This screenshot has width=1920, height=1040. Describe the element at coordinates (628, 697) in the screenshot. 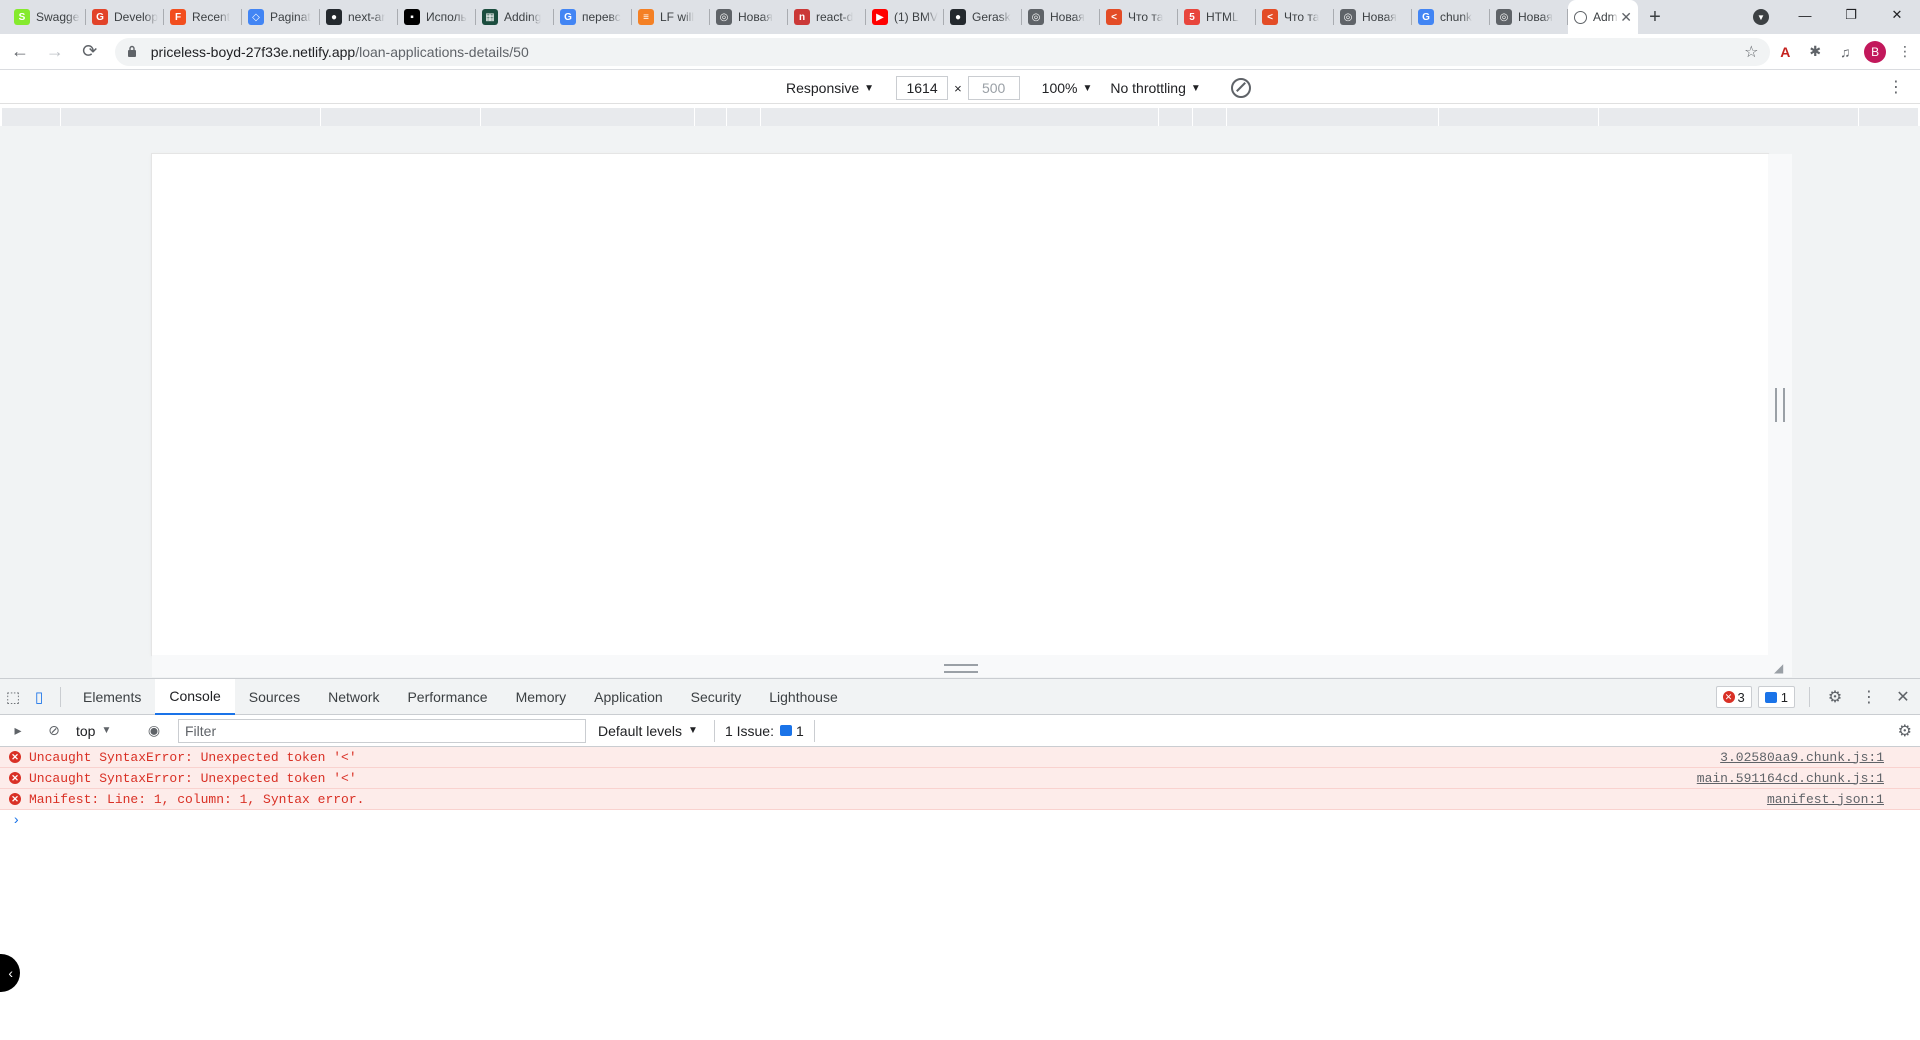

I see `devtools-tab-application: Application` at that location.